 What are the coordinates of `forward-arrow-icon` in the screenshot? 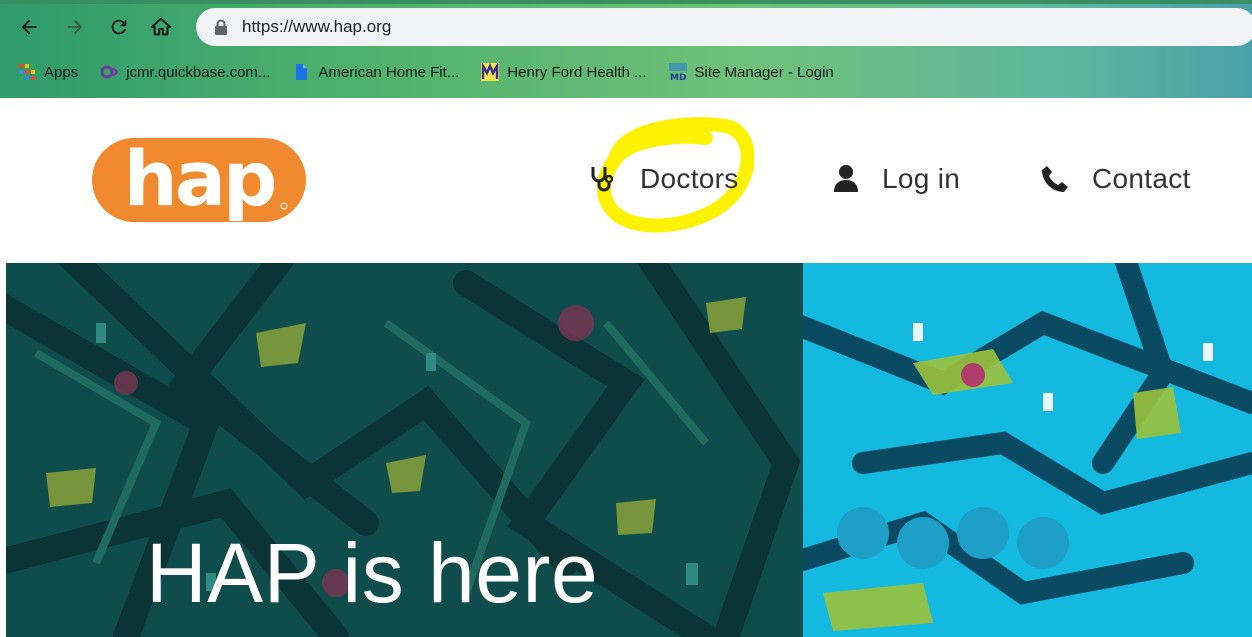 It's located at (75, 27).